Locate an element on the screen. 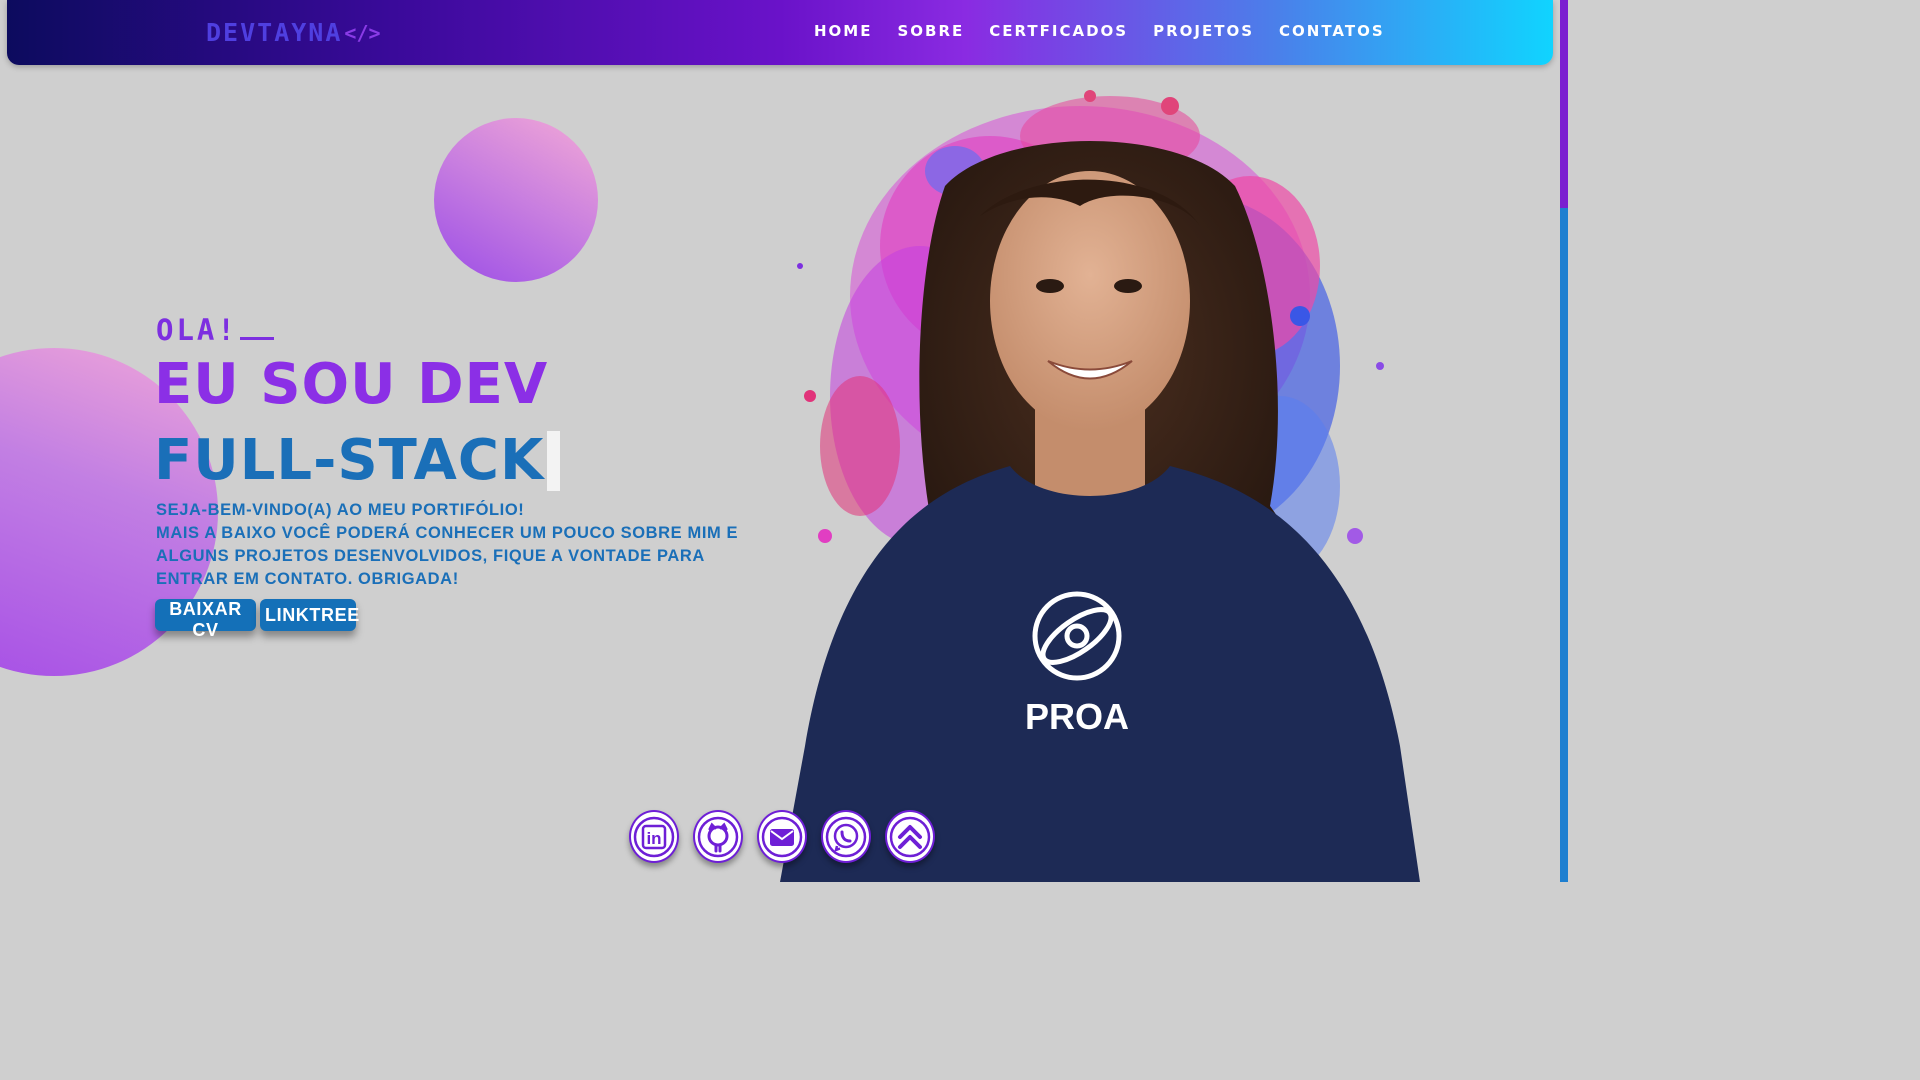 This screenshot has height=1080, width=1920. email-button is located at coordinates (782, 836).